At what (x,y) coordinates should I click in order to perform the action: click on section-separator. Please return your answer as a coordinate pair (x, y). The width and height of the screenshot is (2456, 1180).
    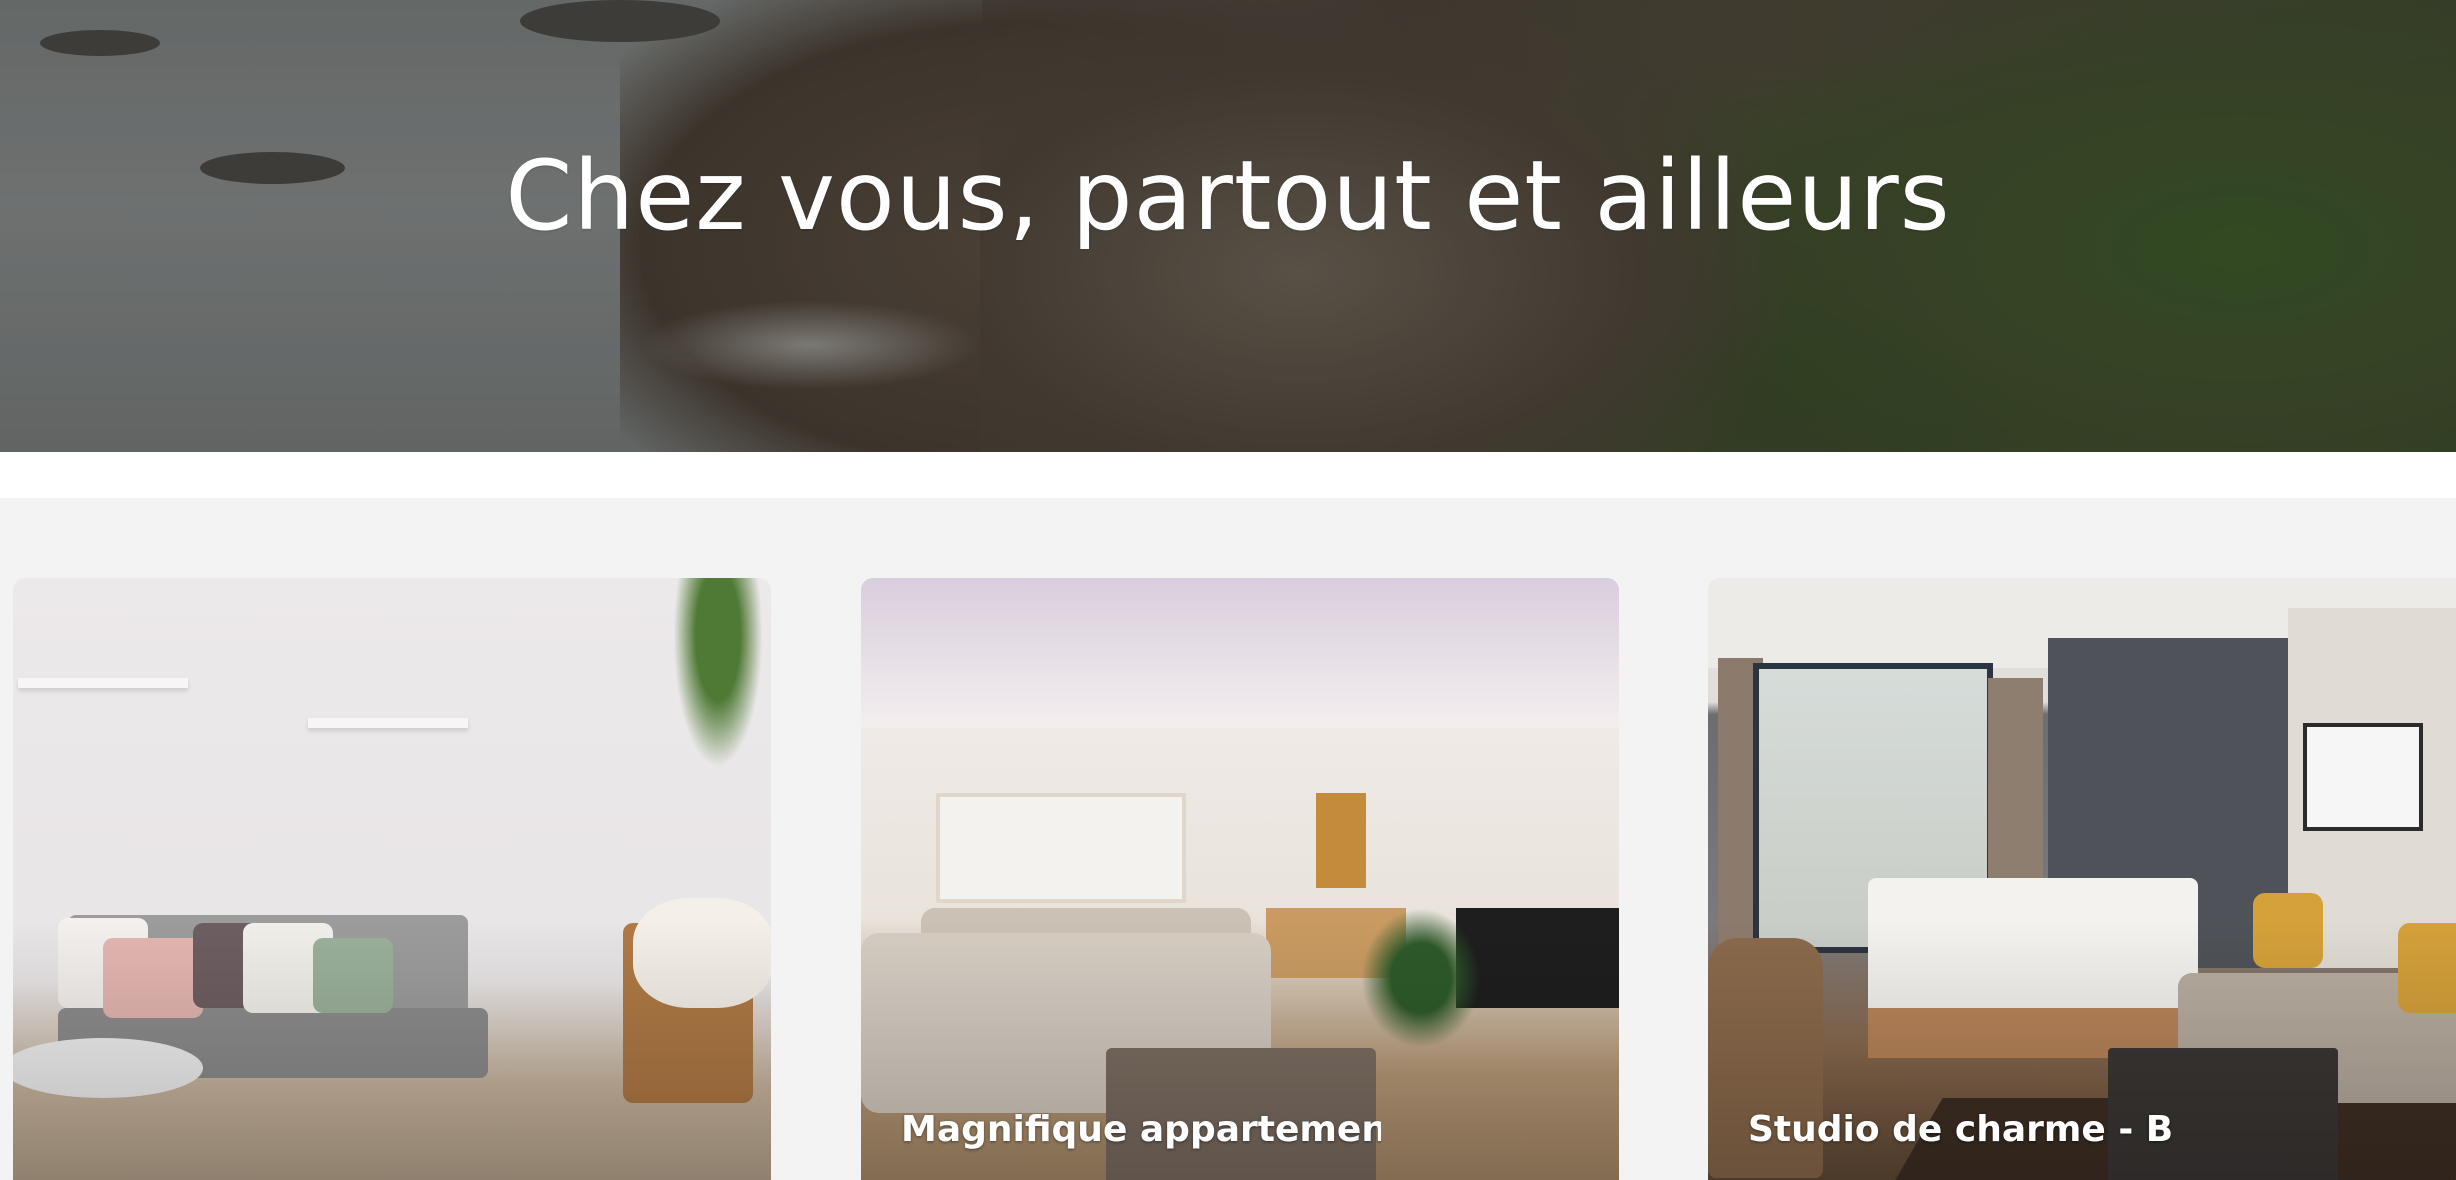
    Looking at the image, I should click on (1228, 475).